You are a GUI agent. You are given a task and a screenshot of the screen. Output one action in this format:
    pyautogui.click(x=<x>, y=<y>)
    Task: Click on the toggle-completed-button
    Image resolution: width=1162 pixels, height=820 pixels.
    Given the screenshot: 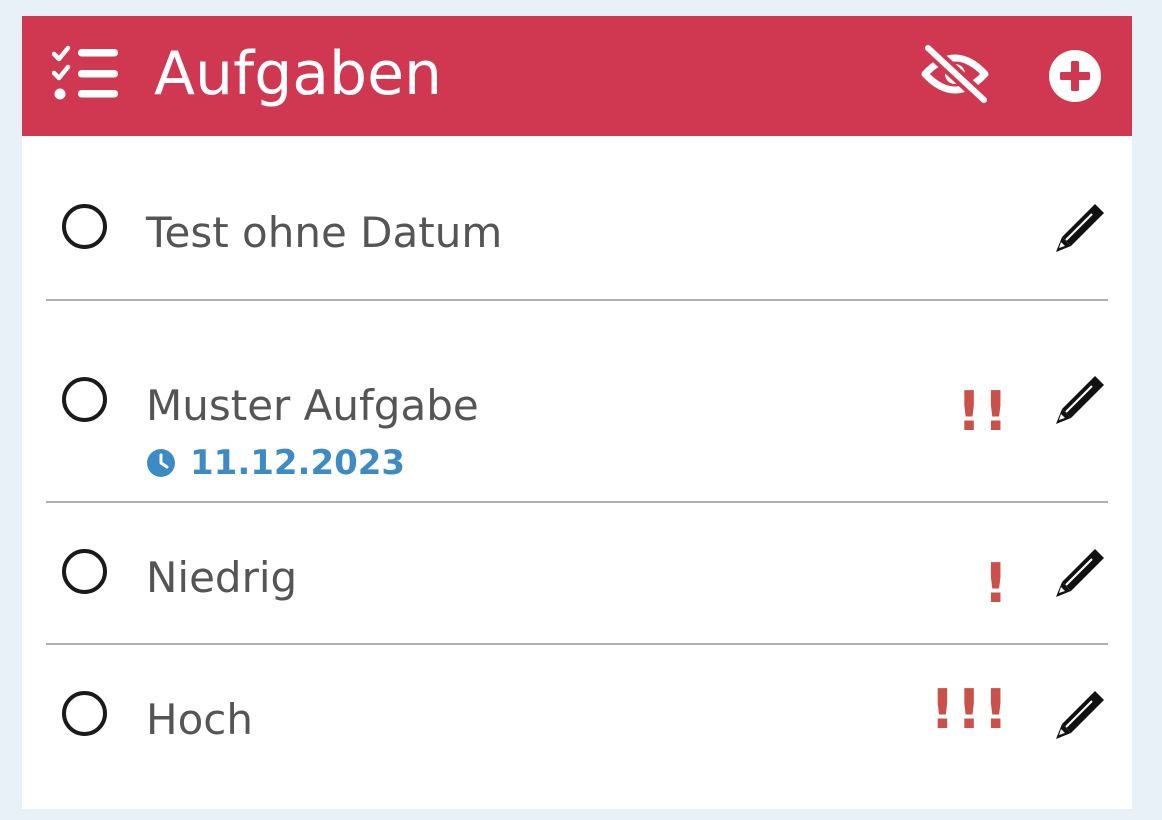 What is the action you would take?
    pyautogui.click(x=955, y=74)
    